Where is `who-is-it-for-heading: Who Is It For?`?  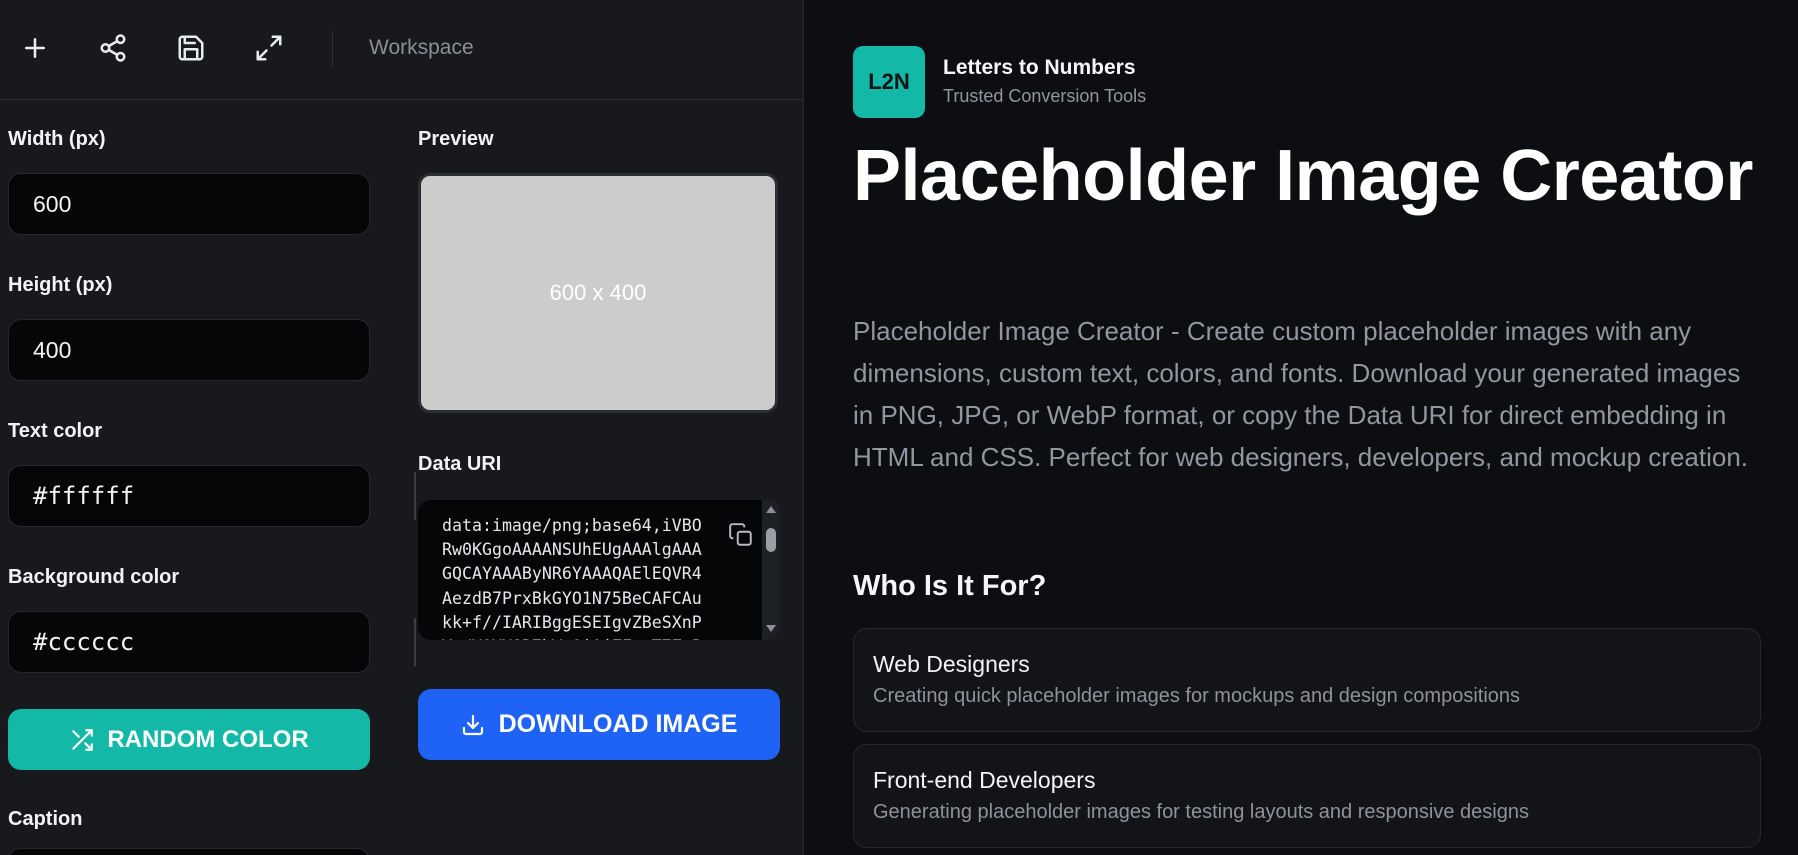 who-is-it-for-heading: Who Is It For? is located at coordinates (950, 586).